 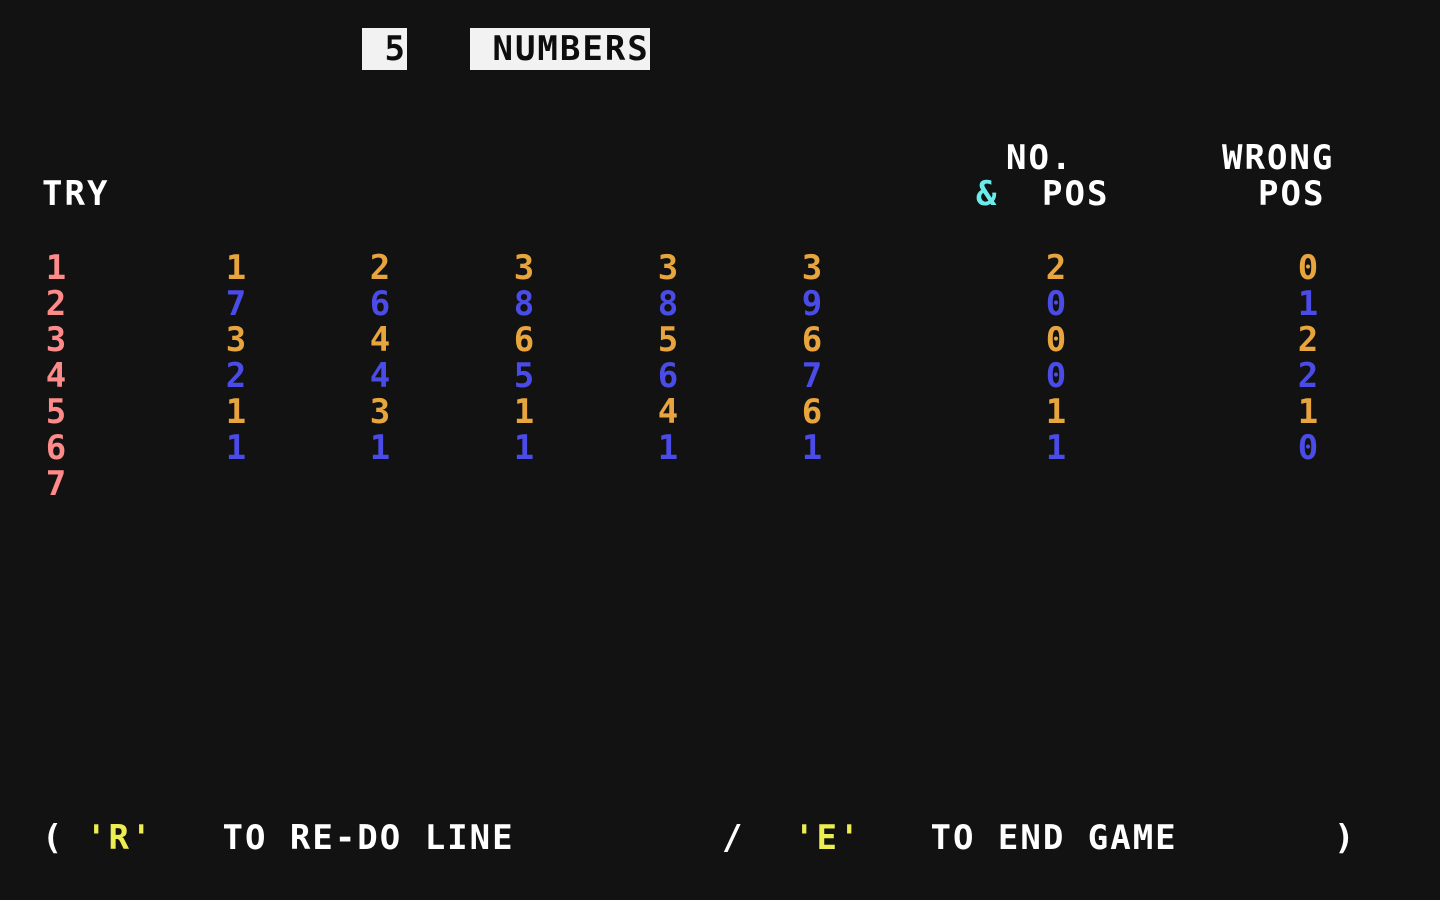 I want to click on guess-digit: 9, so click(x=812, y=304).